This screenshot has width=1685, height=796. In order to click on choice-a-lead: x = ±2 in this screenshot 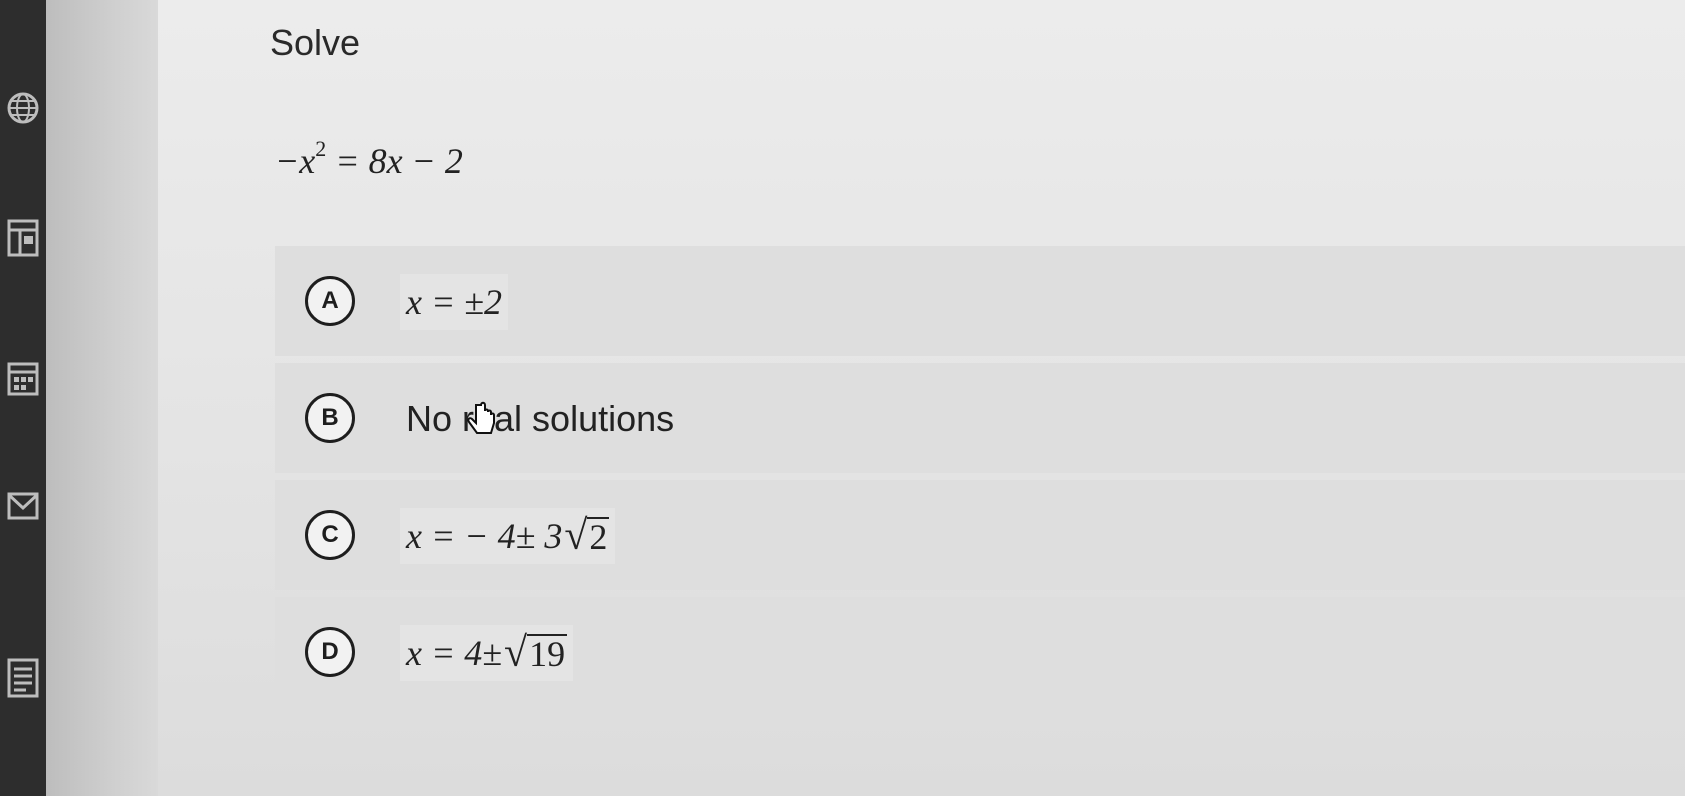, I will do `click(454, 302)`.